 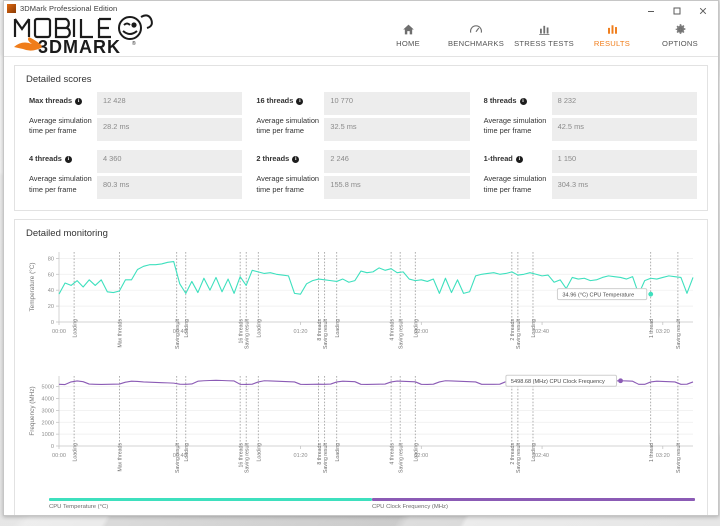 What do you see at coordinates (51, 292) in the screenshot?
I see `svg-text: 40` at bounding box center [51, 292].